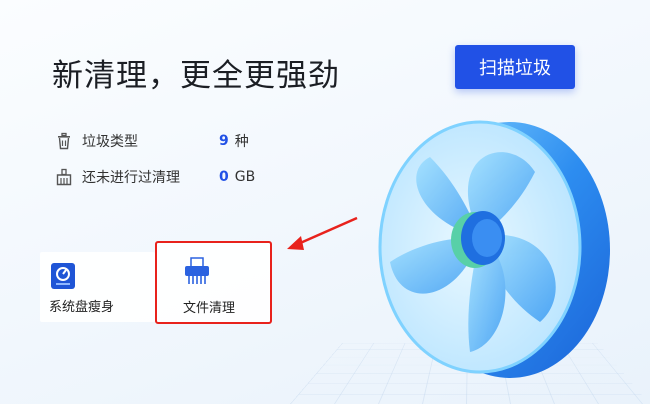 The width and height of the screenshot is (650, 404). I want to click on stat-unit: 种, so click(241, 142).